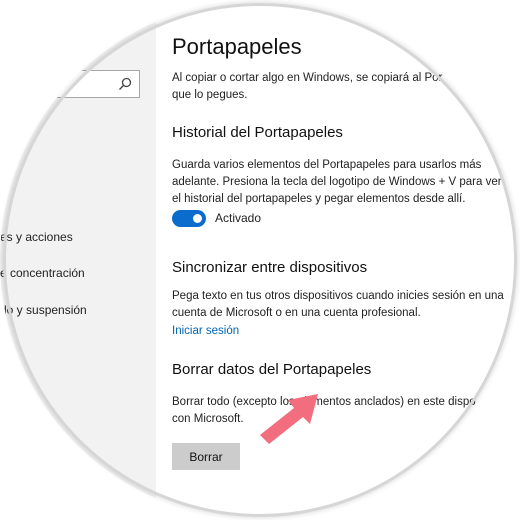 The height and width of the screenshot is (520, 520). What do you see at coordinates (5, 347) in the screenshot?
I see `sidebar-item-storage: to` at bounding box center [5, 347].